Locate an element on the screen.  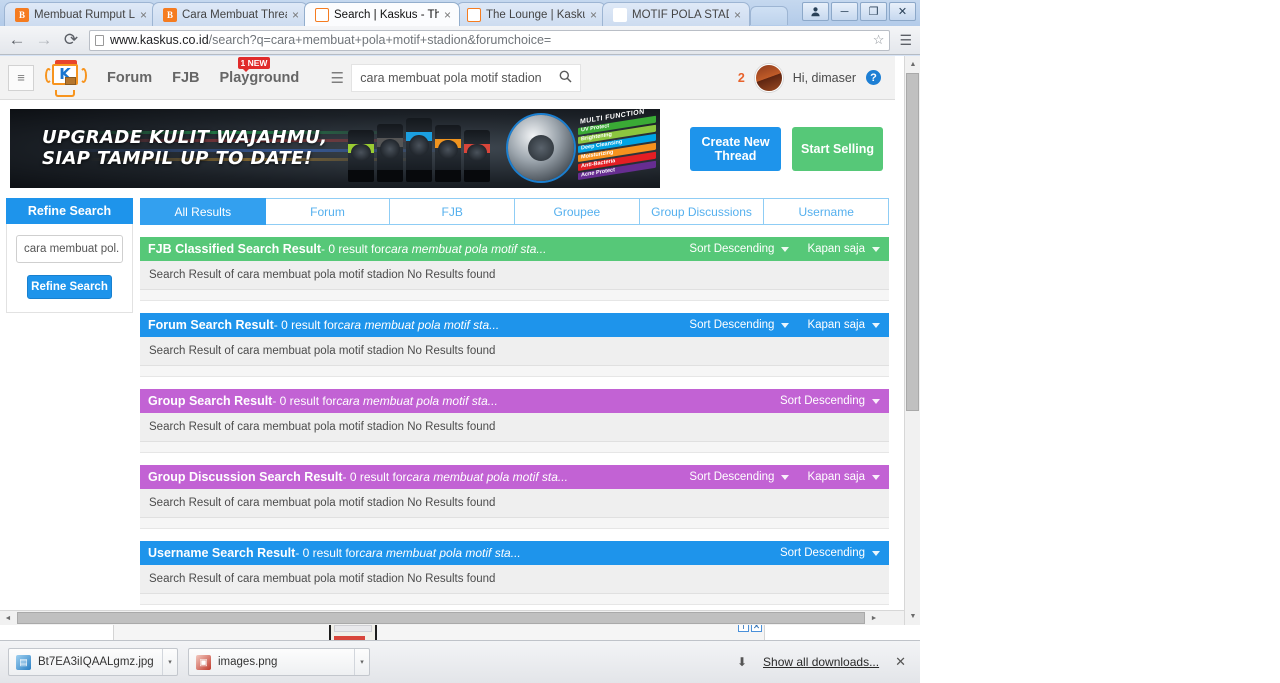
create-new-thread-button: Create New Thread is located at coordinates (735, 148).